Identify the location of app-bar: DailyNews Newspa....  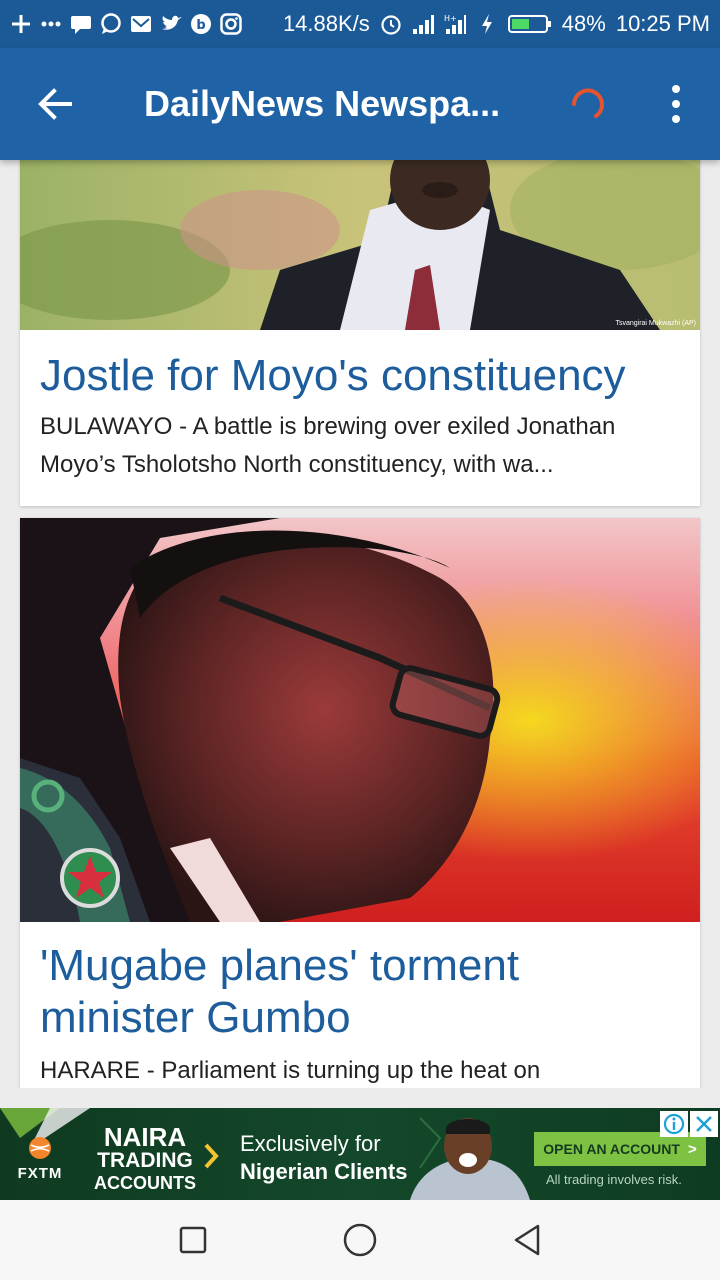
(360, 104).